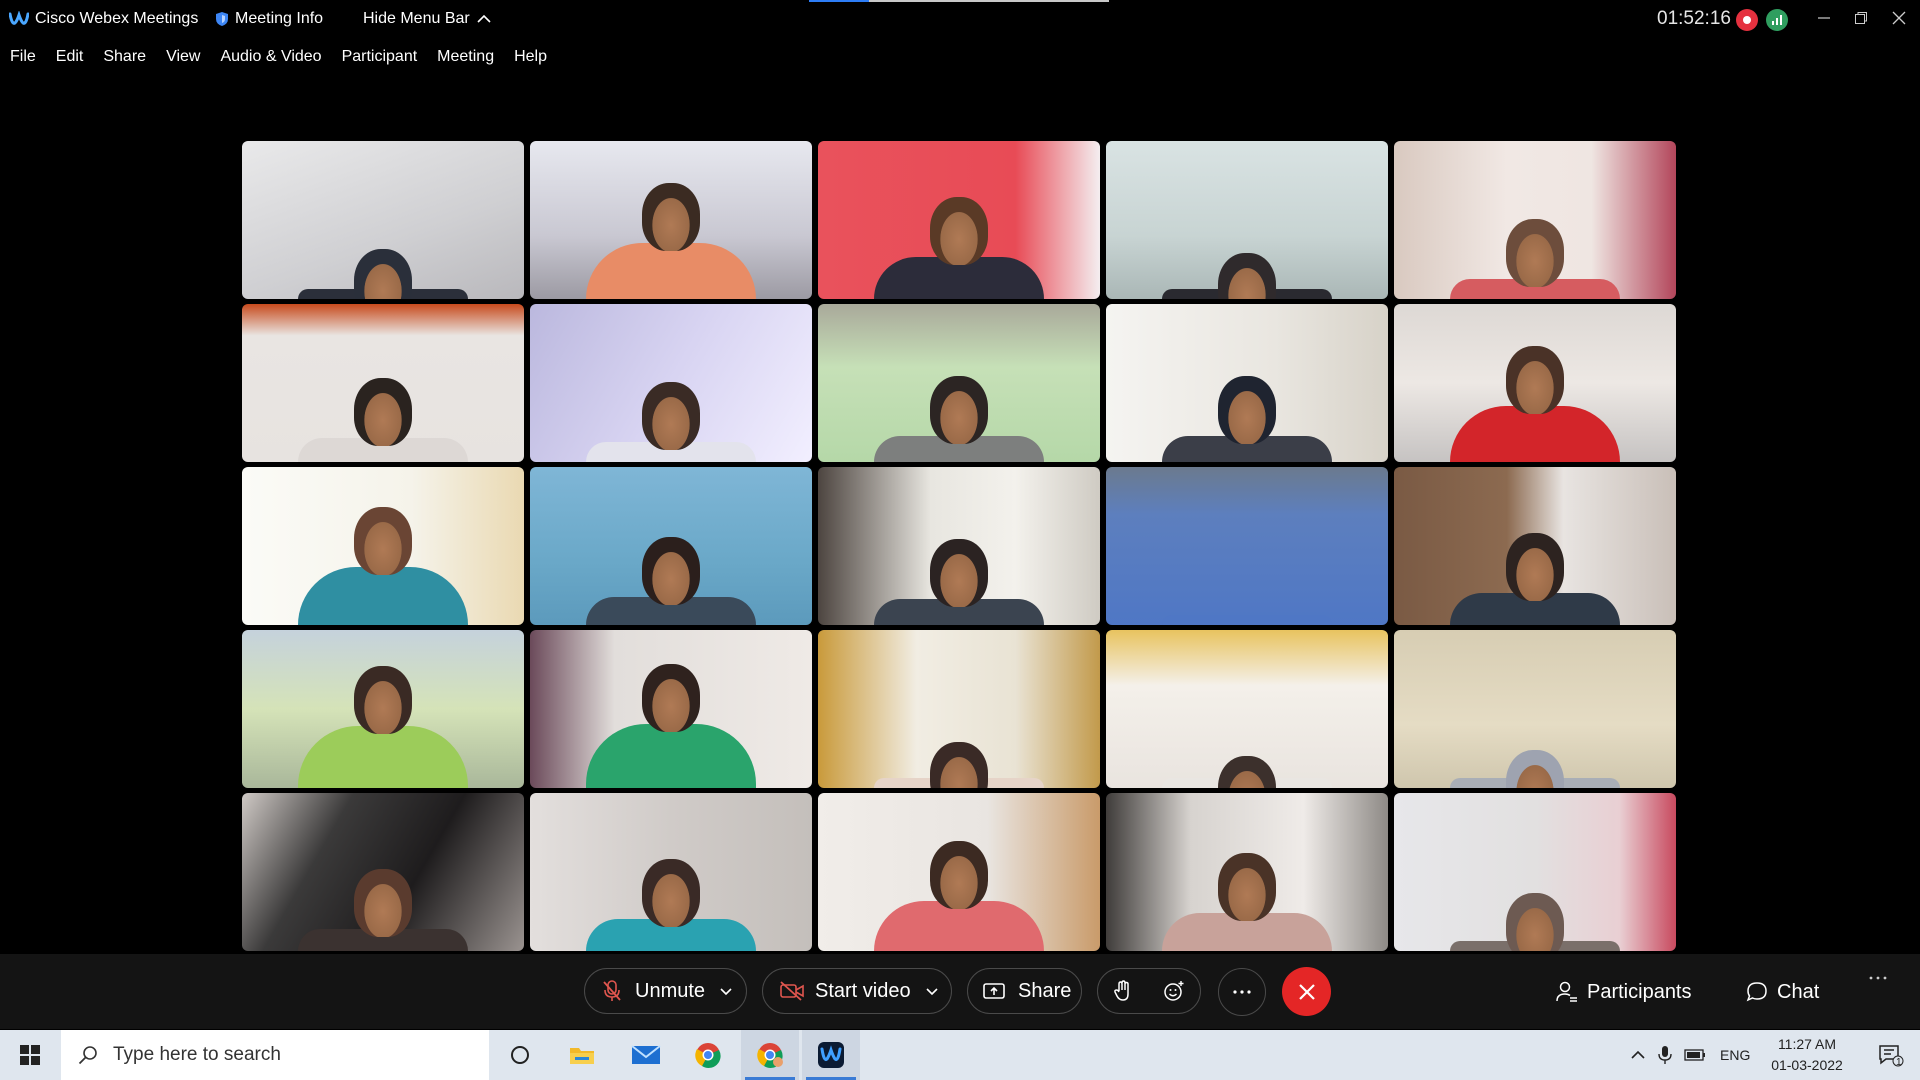 The height and width of the screenshot is (1080, 1920). What do you see at coordinates (1735, 1055) in the screenshot?
I see `language-indicator: ENG` at bounding box center [1735, 1055].